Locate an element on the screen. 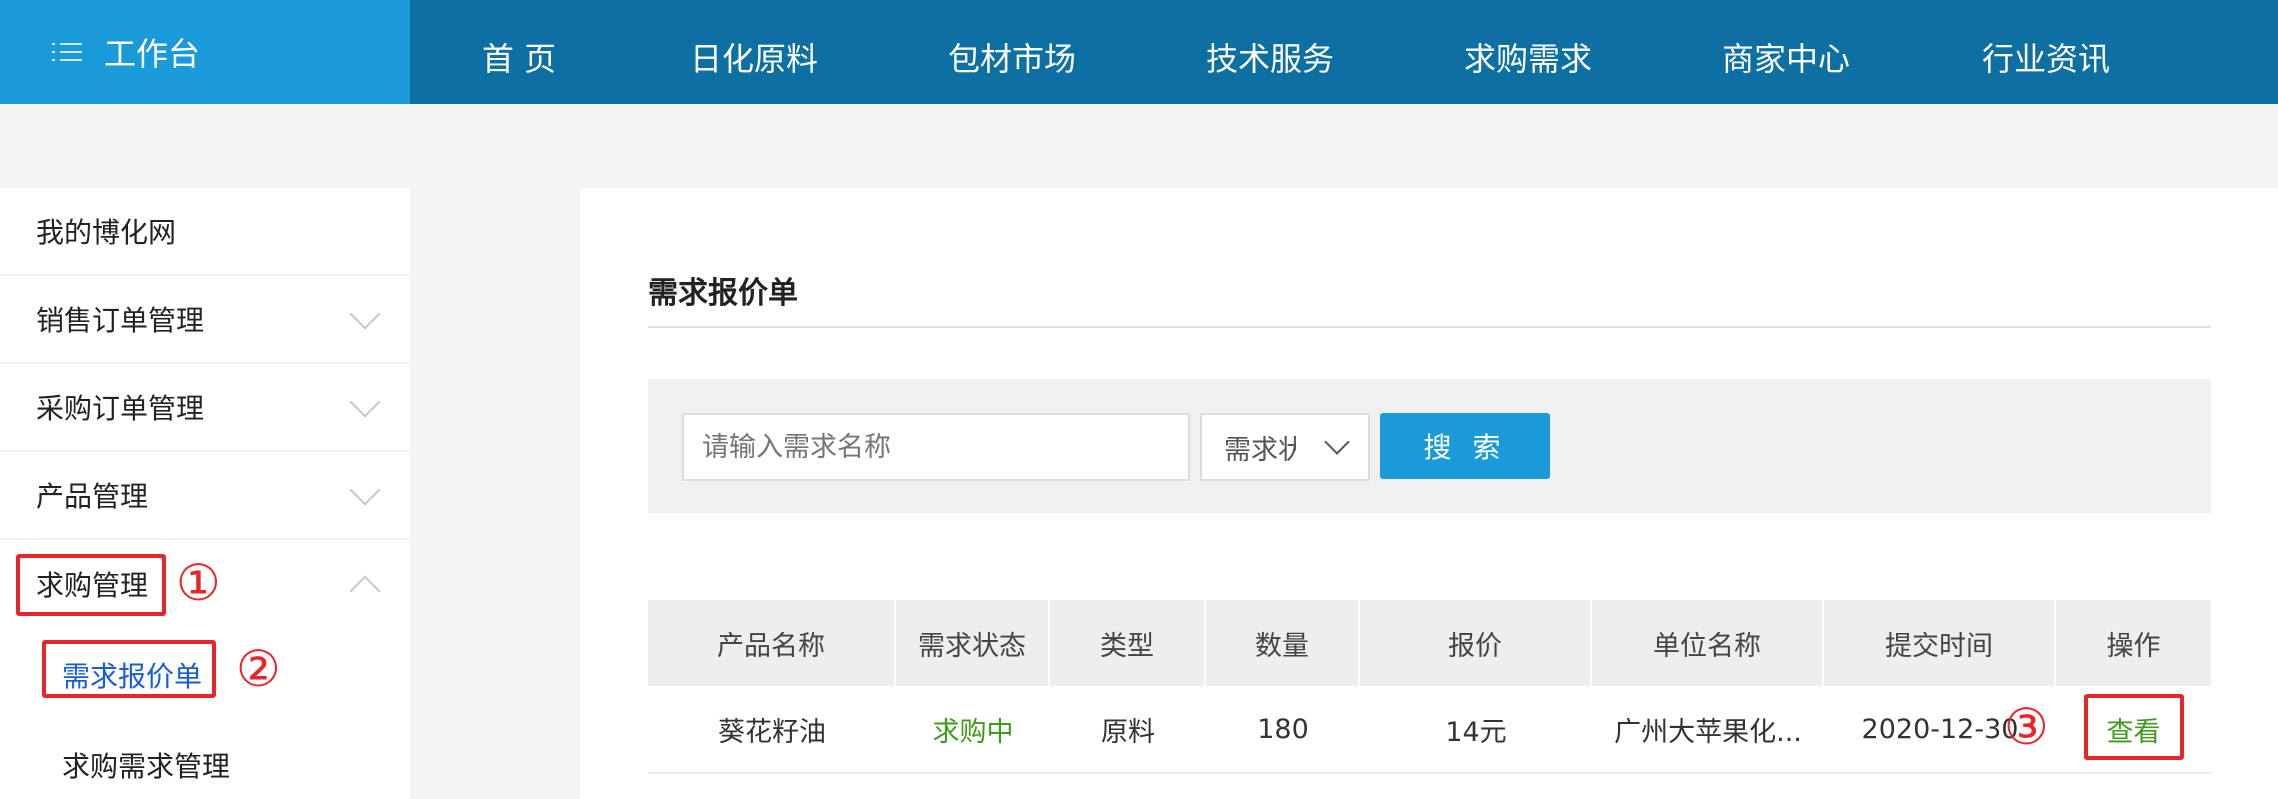 The width and height of the screenshot is (2278, 799). submenu-purchase-demand-management: 求购需求管理 is located at coordinates (146, 765).